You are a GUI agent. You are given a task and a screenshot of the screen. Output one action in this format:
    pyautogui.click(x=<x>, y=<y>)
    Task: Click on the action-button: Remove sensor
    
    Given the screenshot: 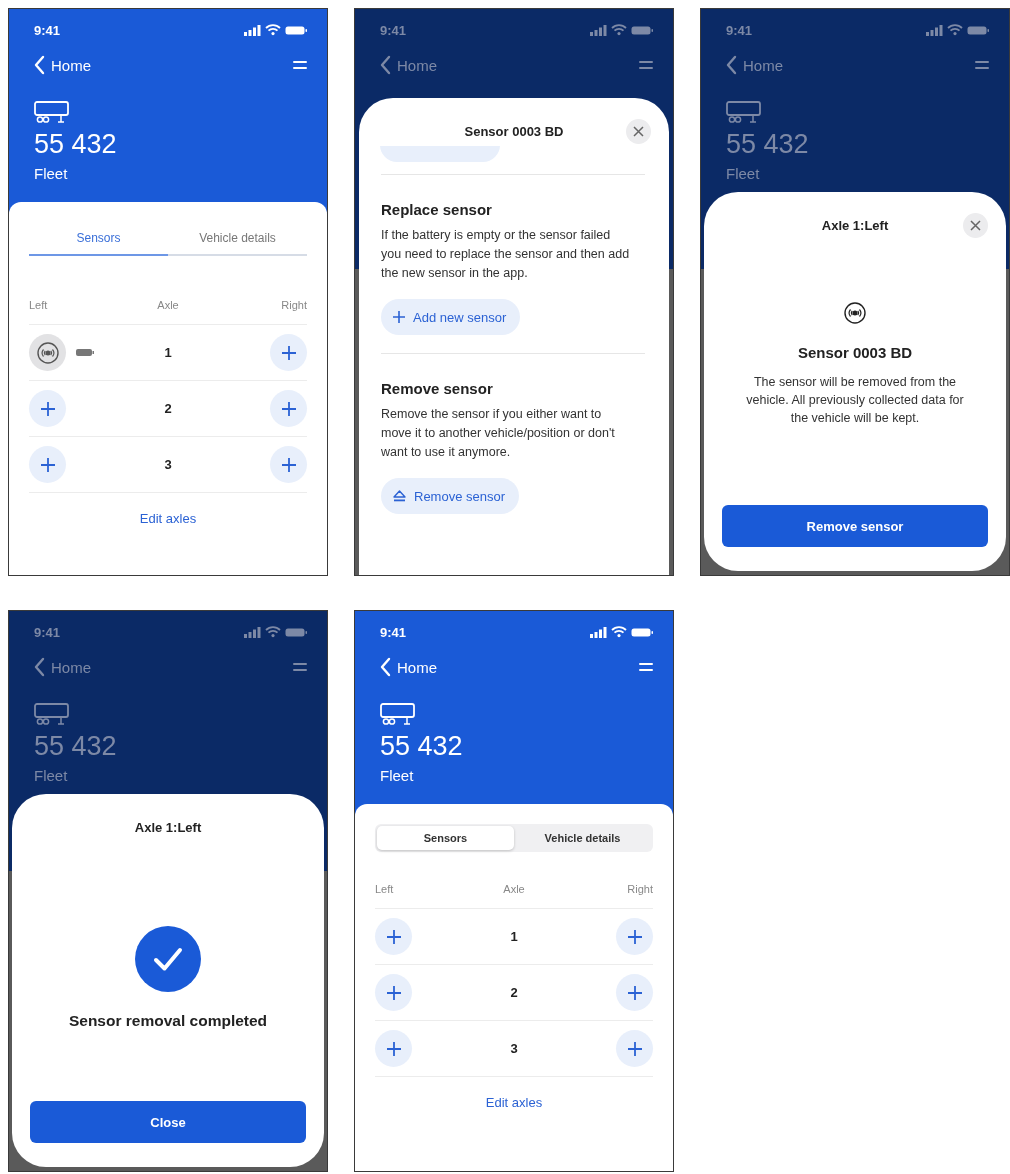 What is the action you would take?
    pyautogui.click(x=450, y=496)
    